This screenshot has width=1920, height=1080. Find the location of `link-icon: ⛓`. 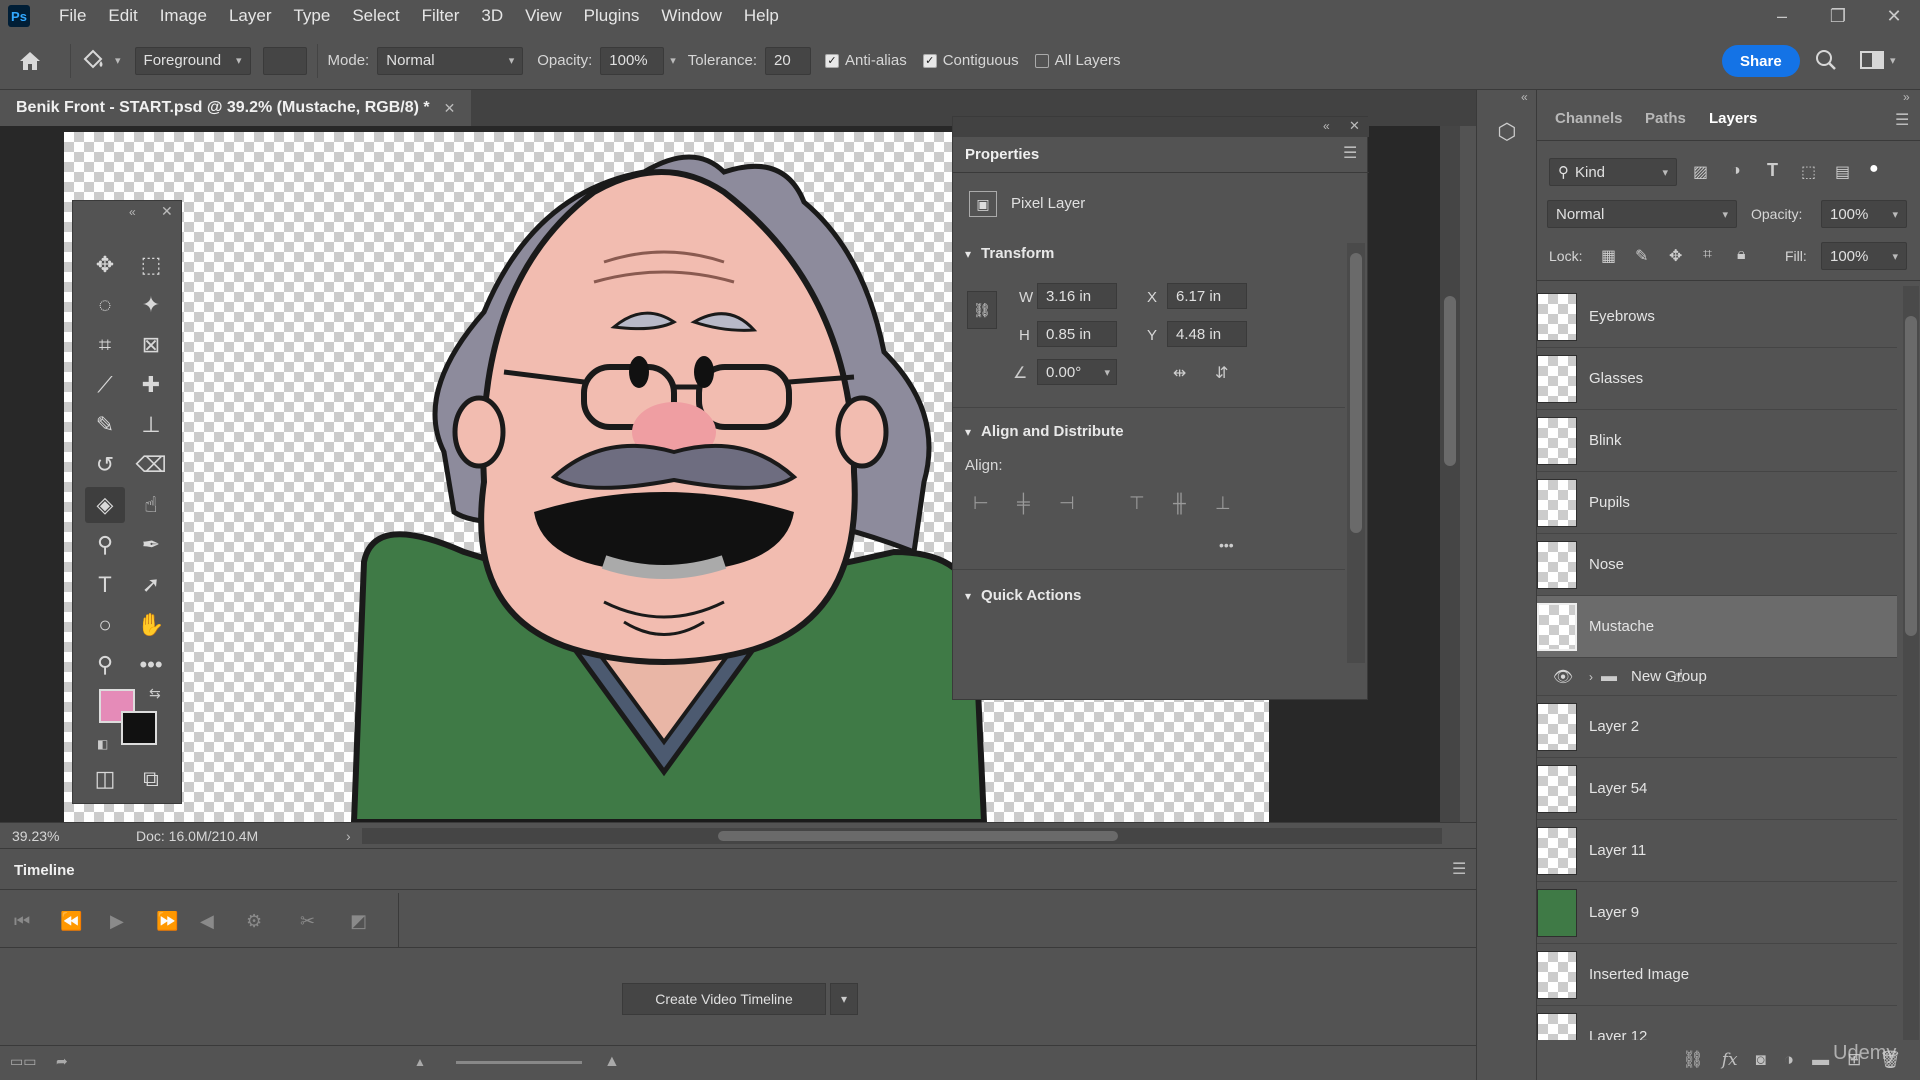

link-icon: ⛓ is located at coordinates (1693, 1060).